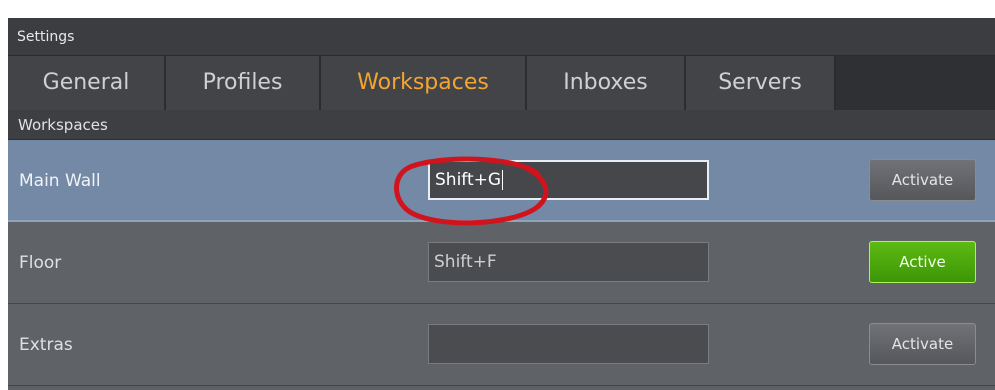  What do you see at coordinates (87, 83) in the screenshot?
I see `tab-general: General` at bounding box center [87, 83].